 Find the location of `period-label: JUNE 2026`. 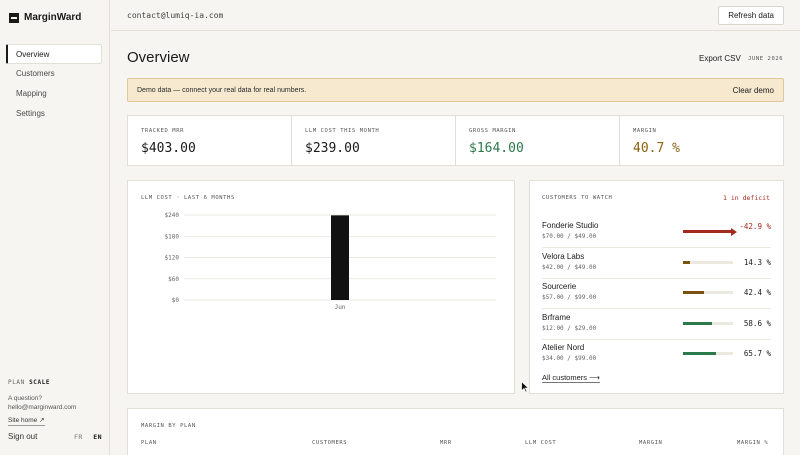

period-label: JUNE 2026 is located at coordinates (766, 59).